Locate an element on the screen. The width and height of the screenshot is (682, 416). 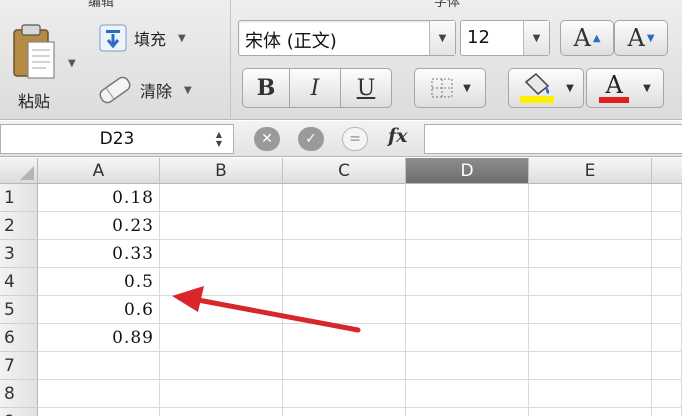
column-header-e: E is located at coordinates (590, 171).